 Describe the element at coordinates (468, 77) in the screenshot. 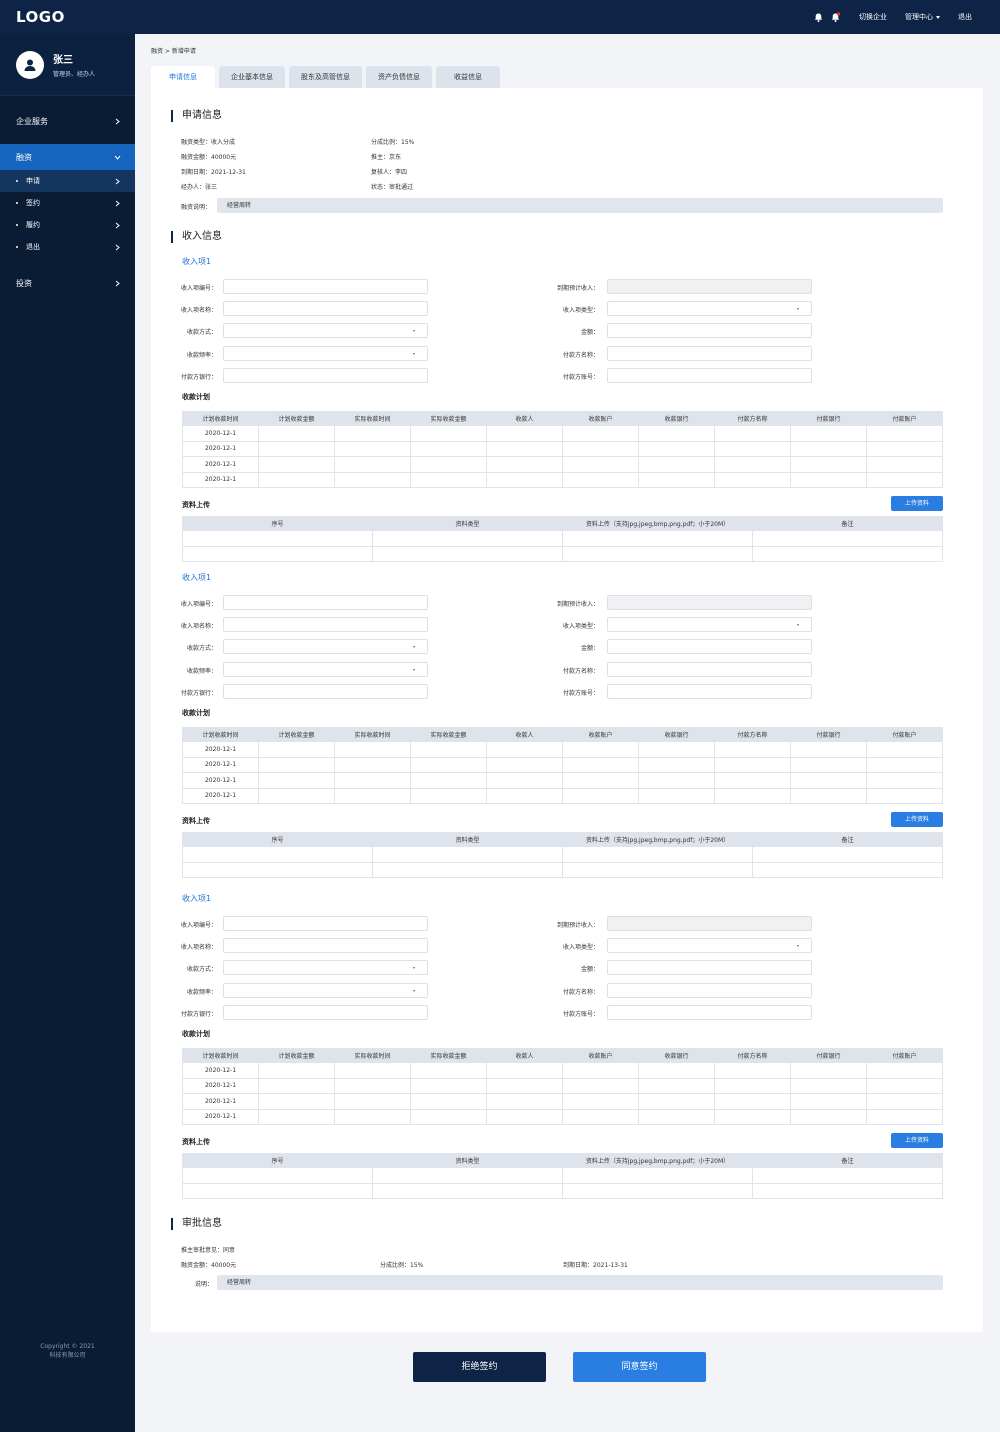

I see `tab-income-info: 收益信息` at that location.